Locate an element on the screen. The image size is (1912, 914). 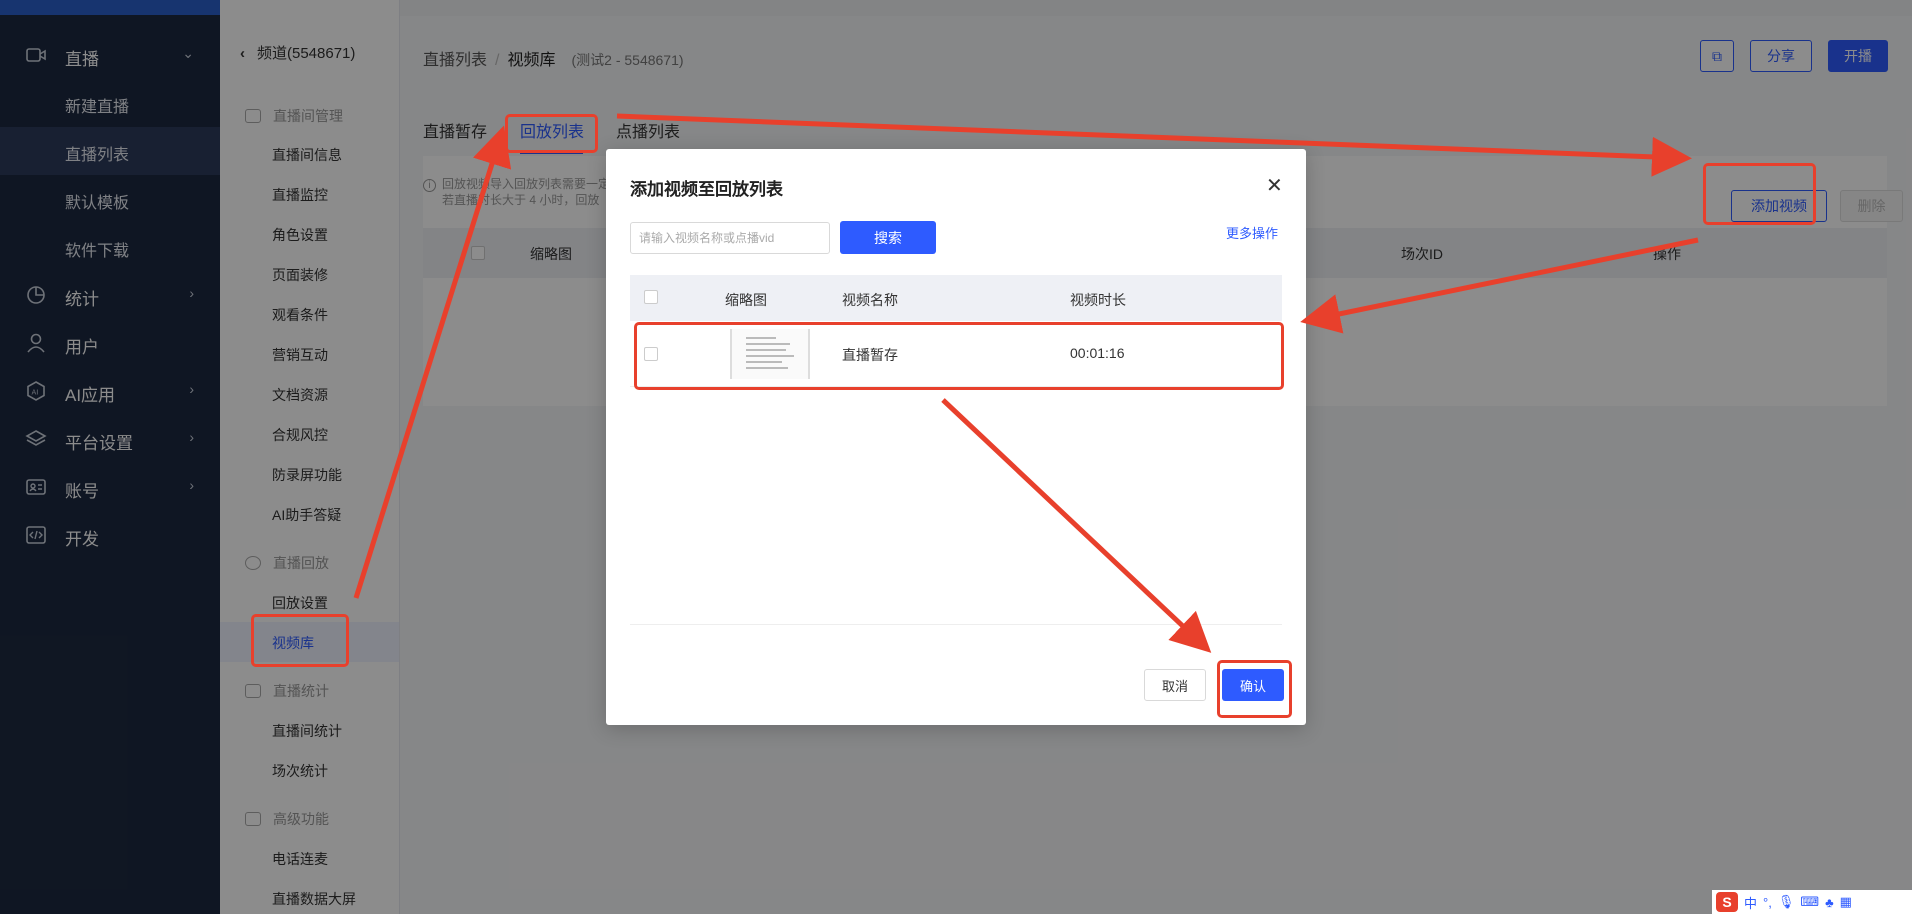
ime-toolbar: S 中 °, 🎙 ⌨ ♣ ▦ is located at coordinates (1812, 902).